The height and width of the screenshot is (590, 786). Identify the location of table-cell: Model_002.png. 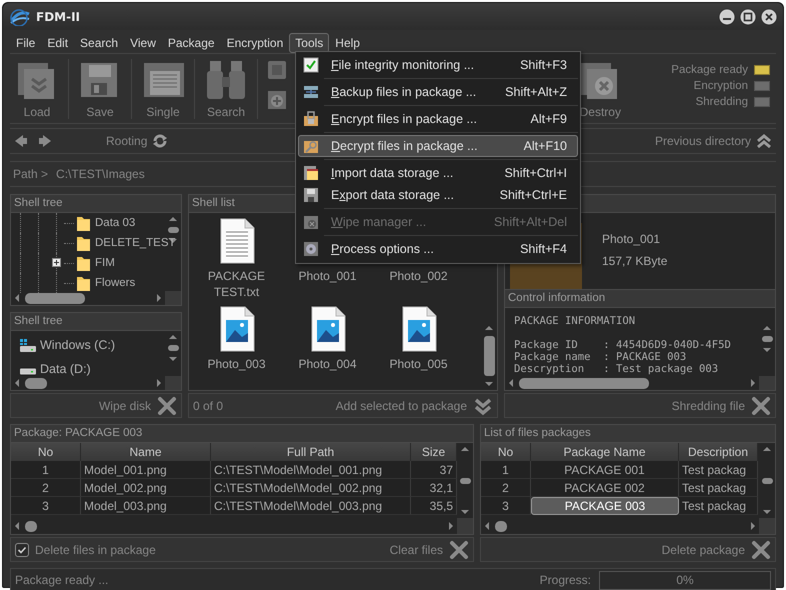
(146, 488).